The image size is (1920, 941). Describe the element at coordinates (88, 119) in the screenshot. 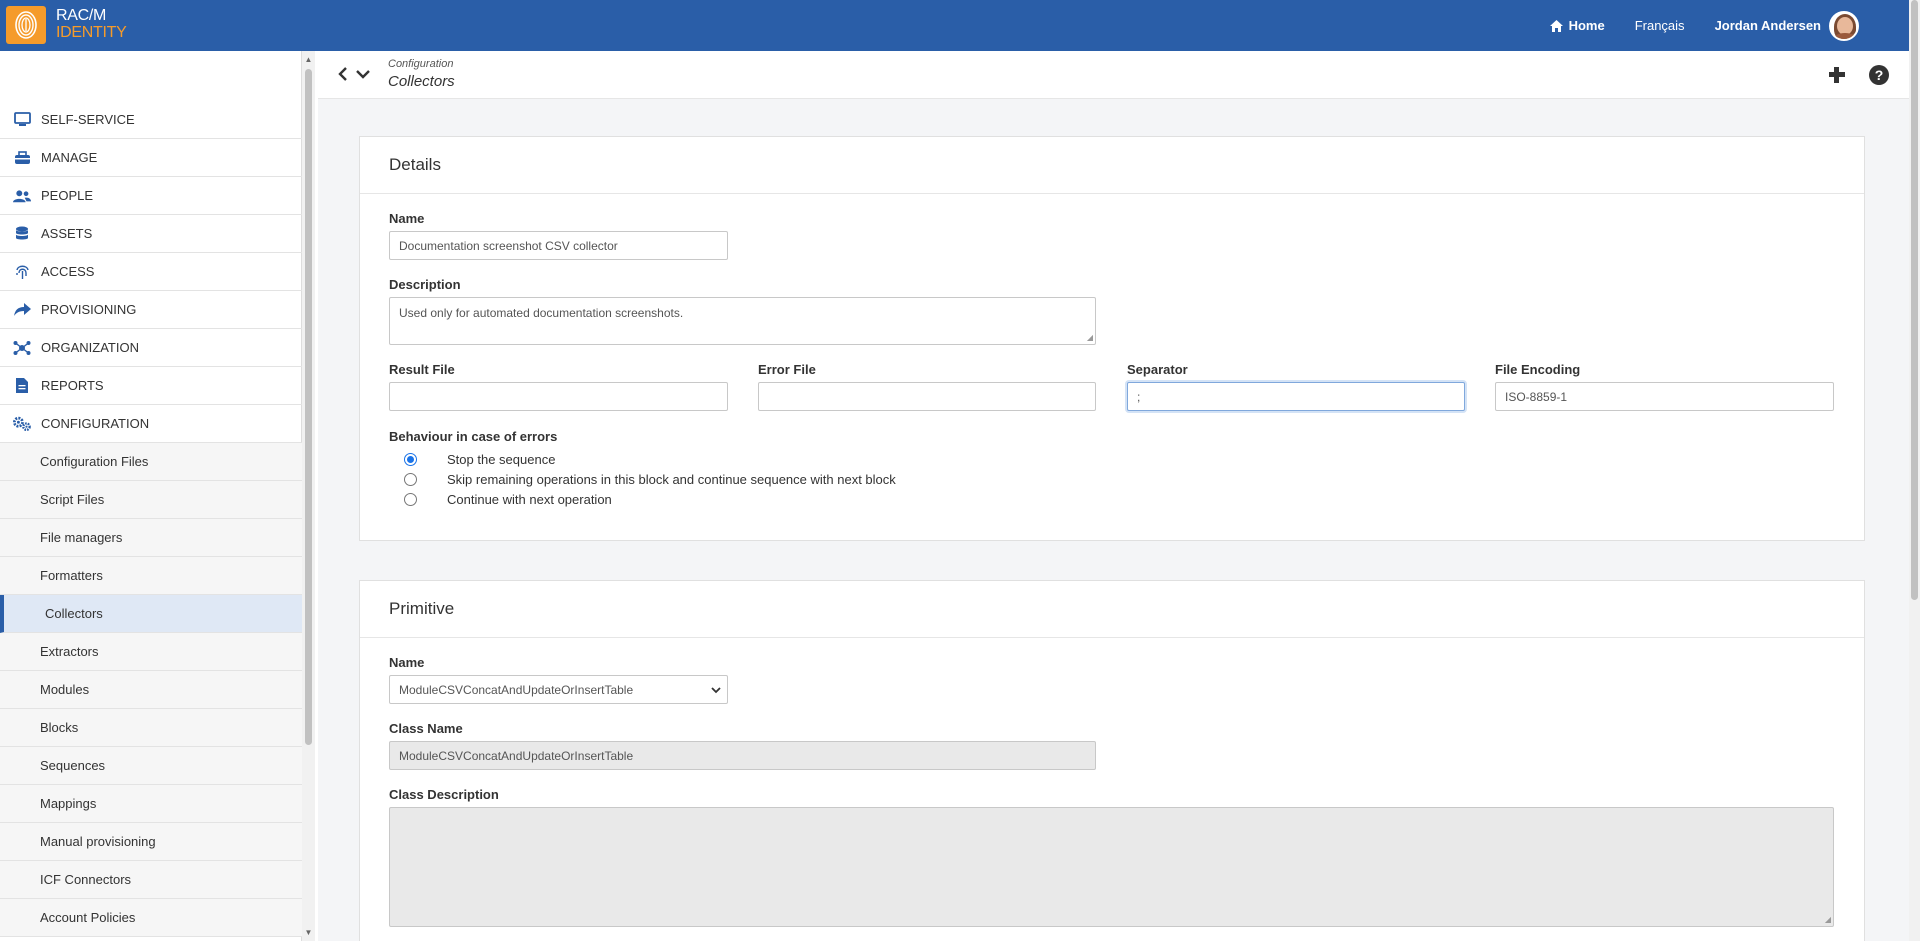

I see `sidebar-item-label: SELF-SERVICE` at that location.